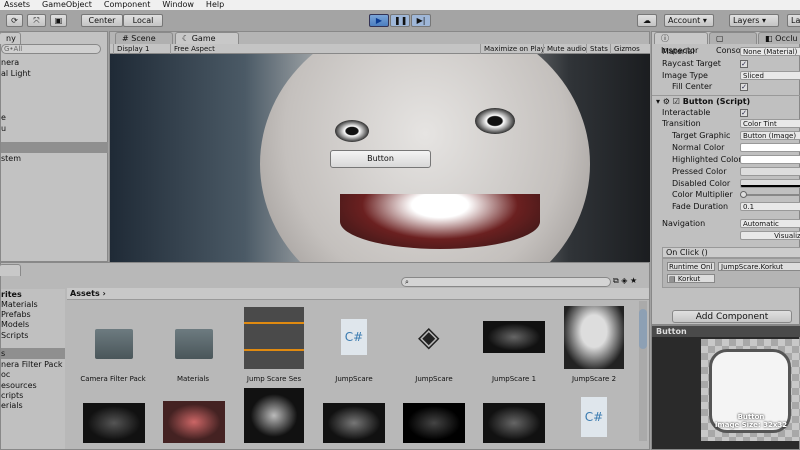 The image size is (800, 450). I want to click on color-multiplier-label: Color Multiplier, so click(702, 194).